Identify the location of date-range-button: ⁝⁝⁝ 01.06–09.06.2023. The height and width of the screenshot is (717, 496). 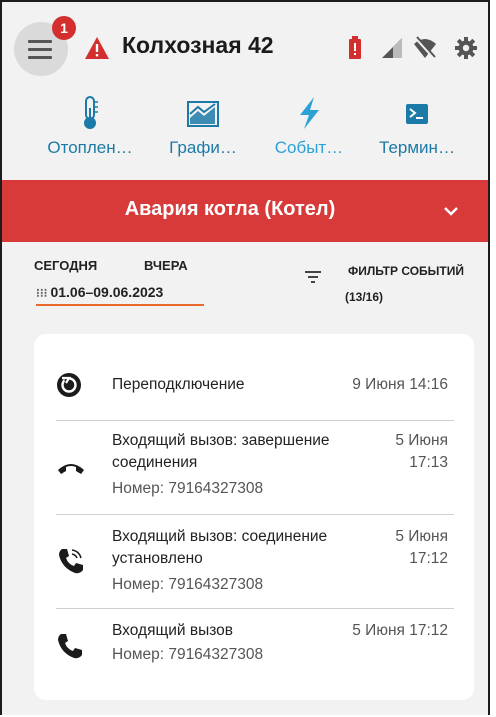
(99, 292).